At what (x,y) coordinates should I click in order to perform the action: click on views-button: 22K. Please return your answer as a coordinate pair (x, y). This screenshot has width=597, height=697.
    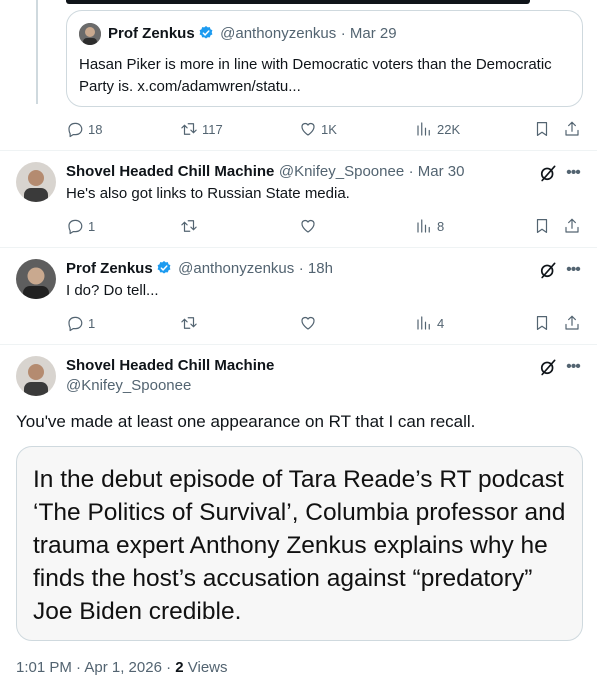
    Looking at the image, I should click on (437, 129).